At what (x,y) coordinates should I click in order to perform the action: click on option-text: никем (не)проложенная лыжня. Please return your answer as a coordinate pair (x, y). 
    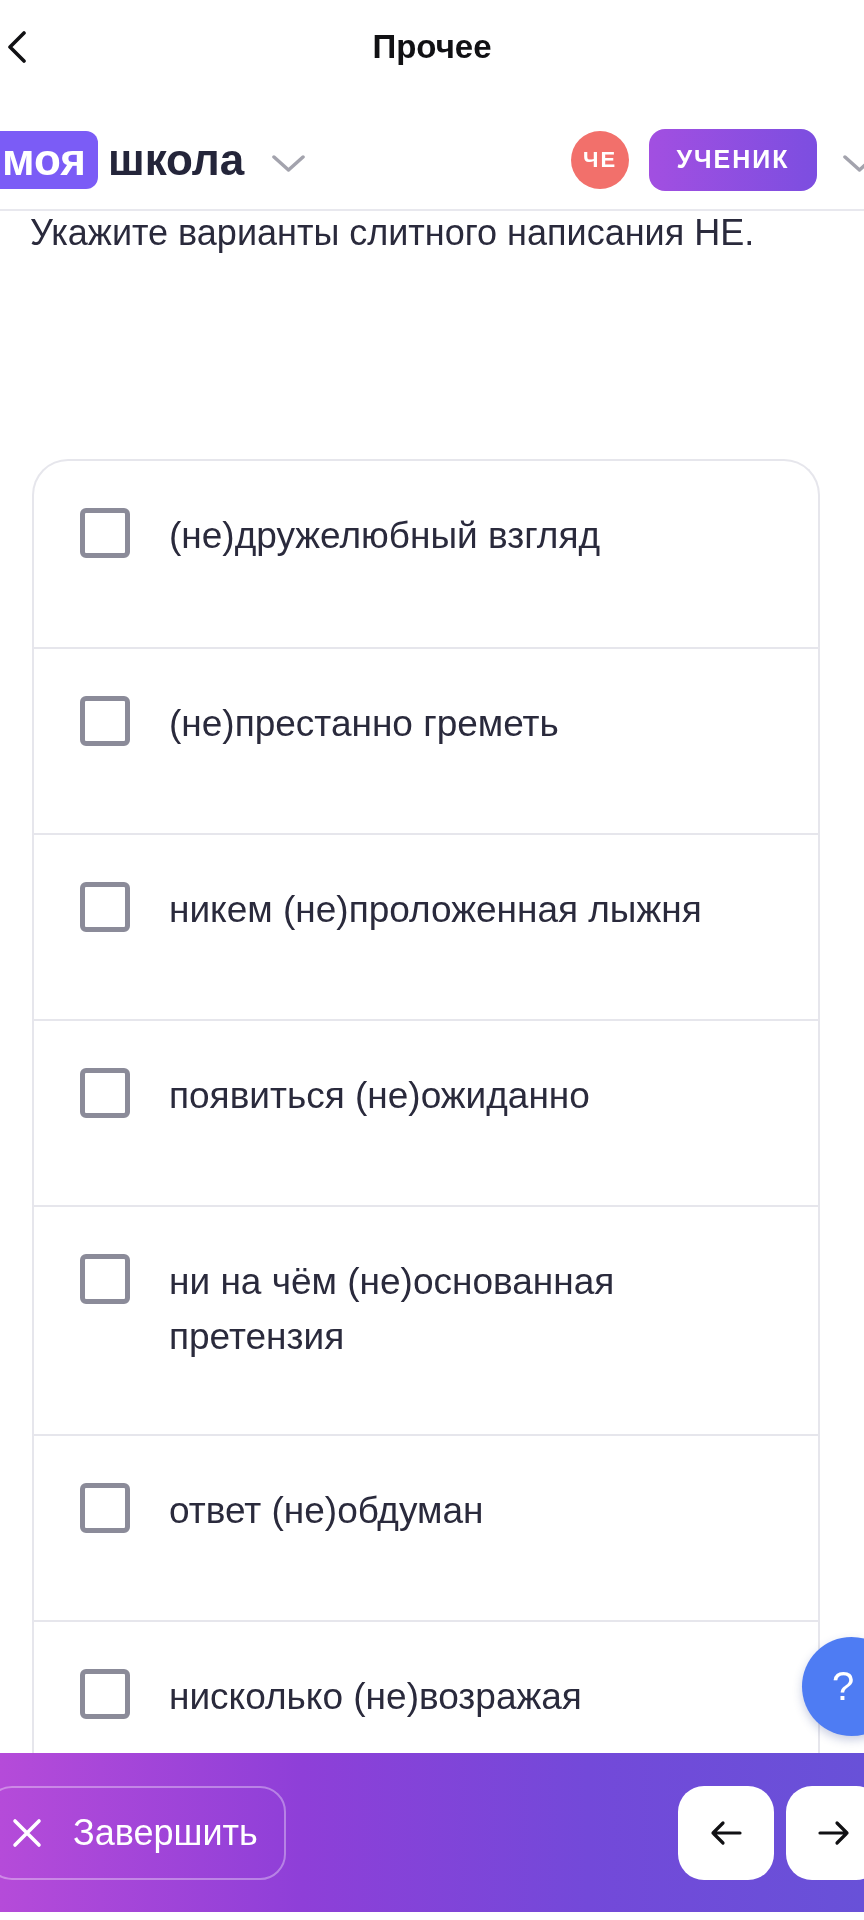
    Looking at the image, I should click on (436, 910).